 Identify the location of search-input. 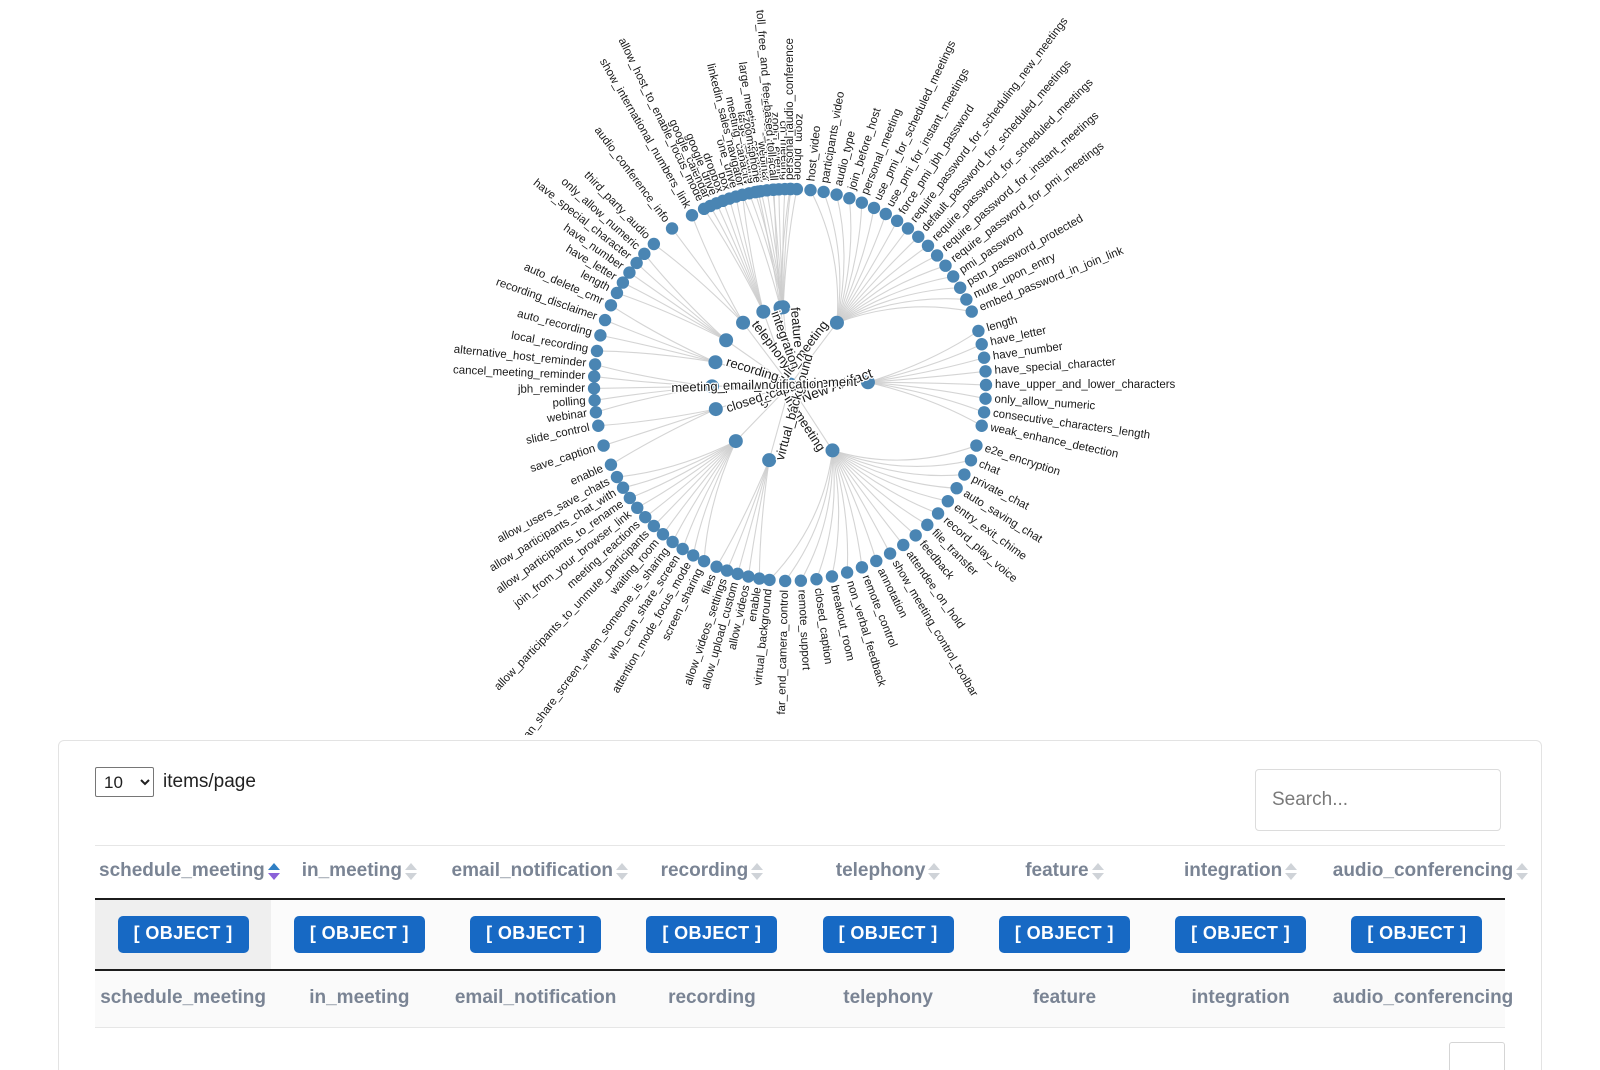
(1378, 800).